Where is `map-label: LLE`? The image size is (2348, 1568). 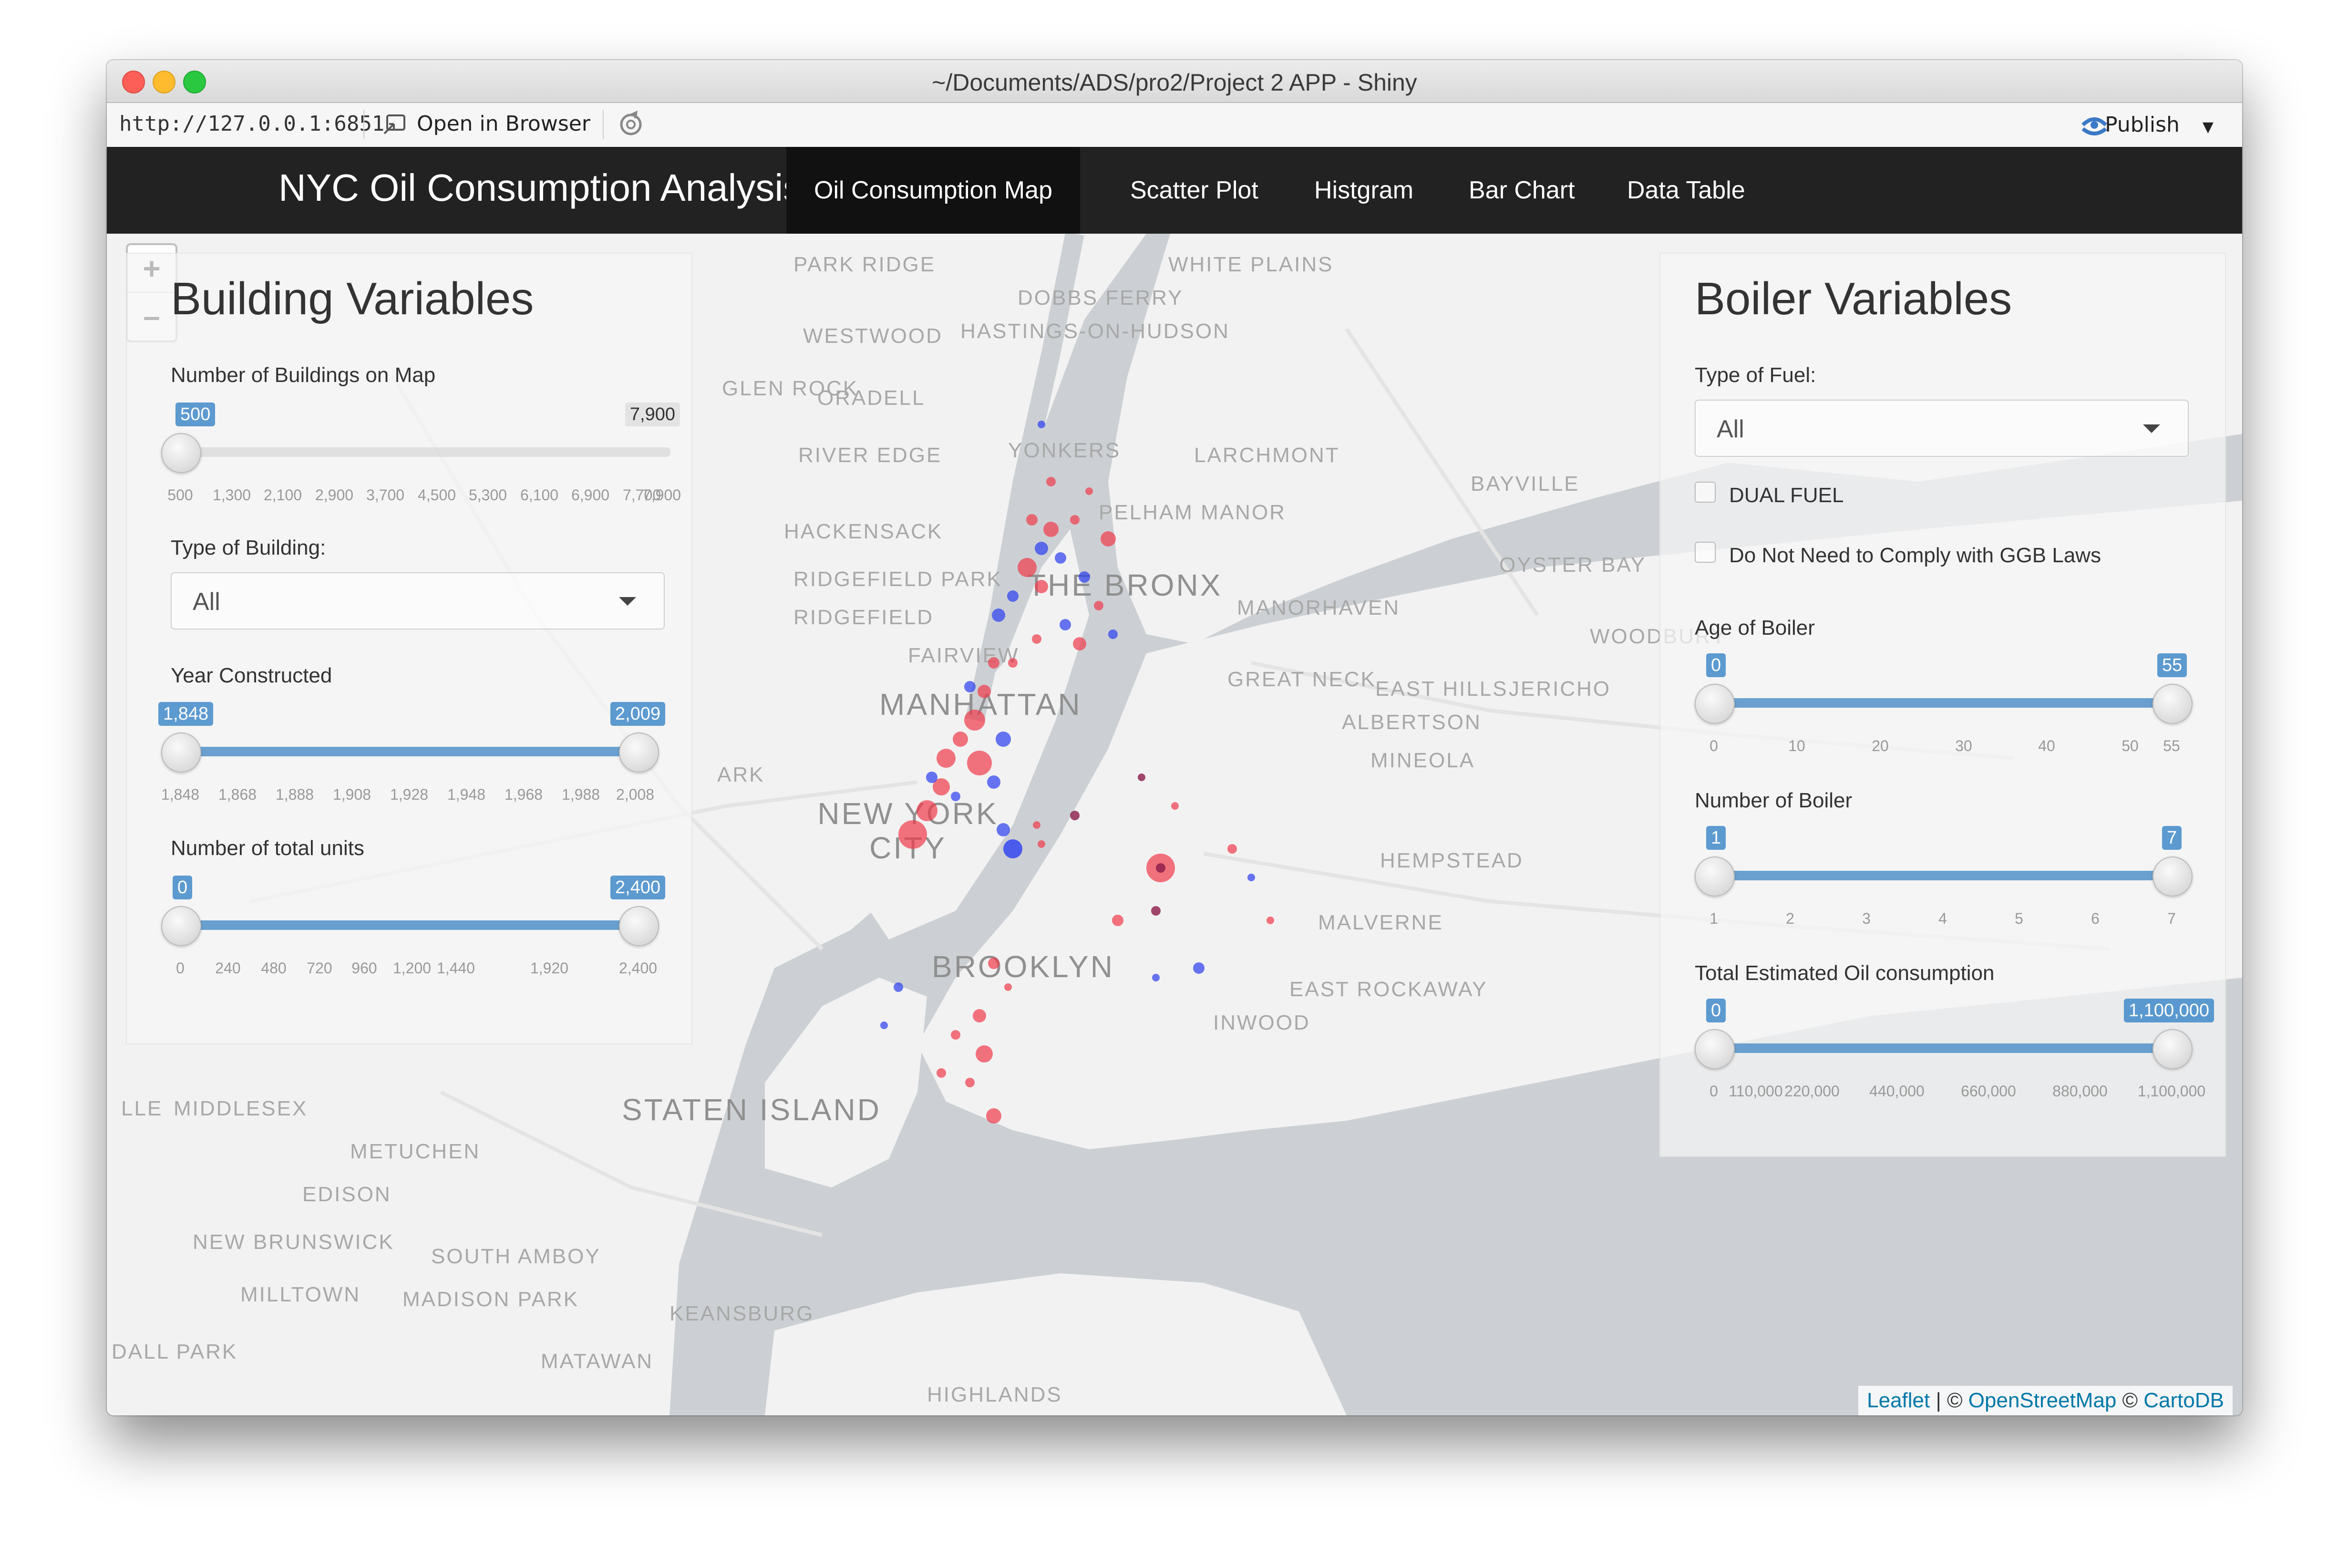
map-label: LLE is located at coordinates (142, 1108).